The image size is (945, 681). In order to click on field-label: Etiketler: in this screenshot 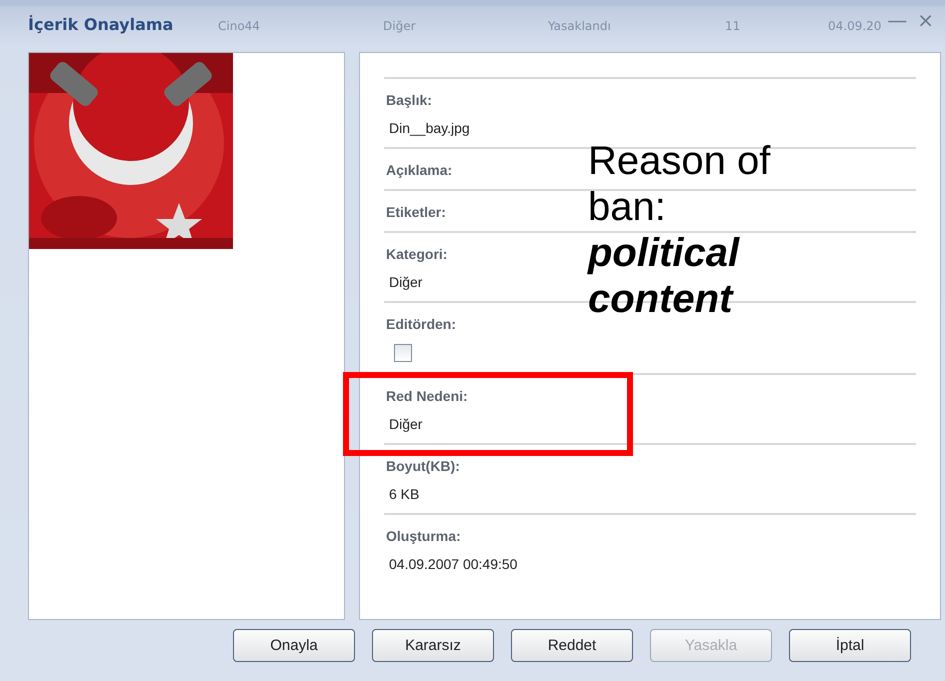, I will do `click(416, 212)`.